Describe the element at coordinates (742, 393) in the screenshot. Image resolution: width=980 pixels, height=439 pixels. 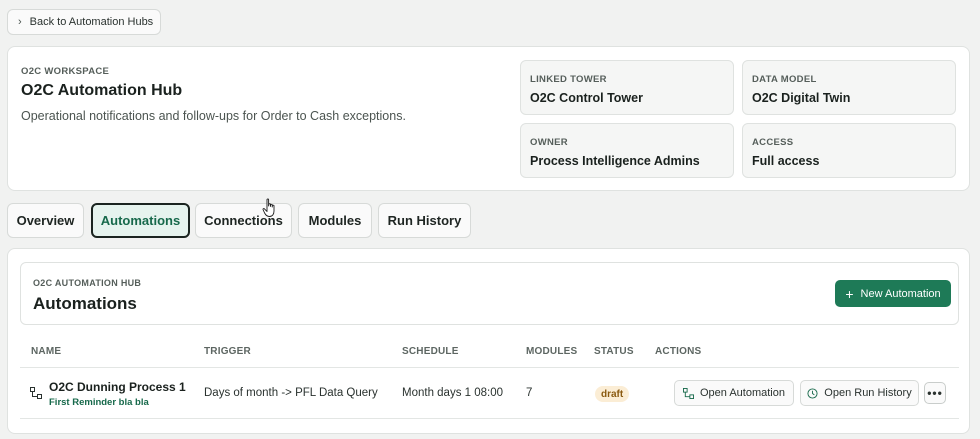
I see `open-automation-label: Open Automation` at that location.